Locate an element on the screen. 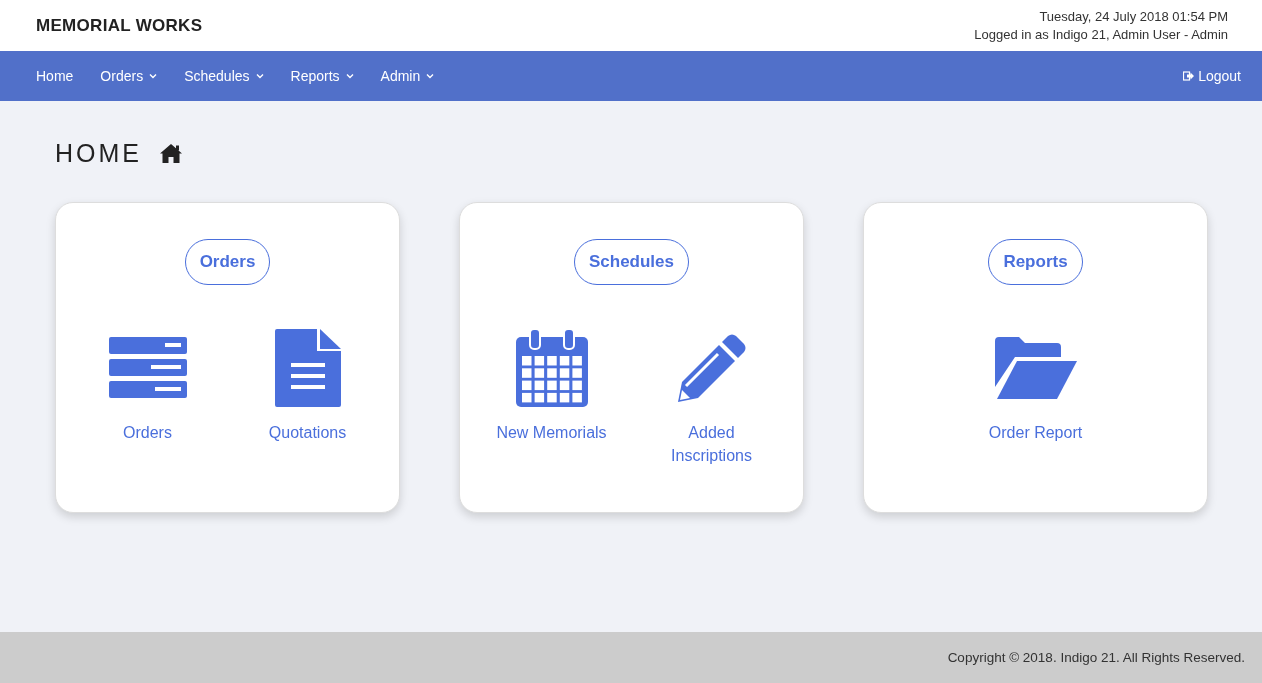 This screenshot has height=683, width=1262. card-link: New Memorials is located at coordinates (551, 432).